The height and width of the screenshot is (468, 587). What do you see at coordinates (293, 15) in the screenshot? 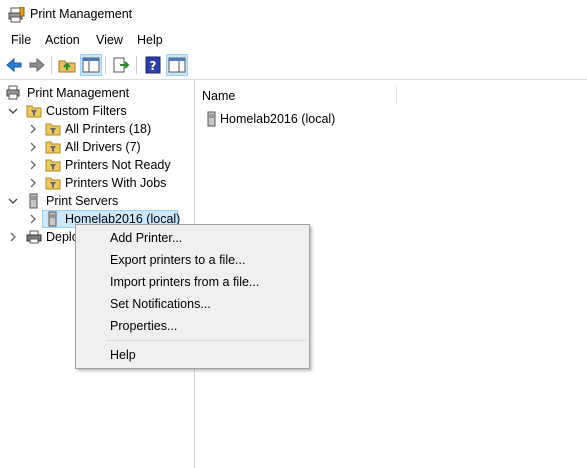
I see `title-bar: Print Management` at bounding box center [293, 15].